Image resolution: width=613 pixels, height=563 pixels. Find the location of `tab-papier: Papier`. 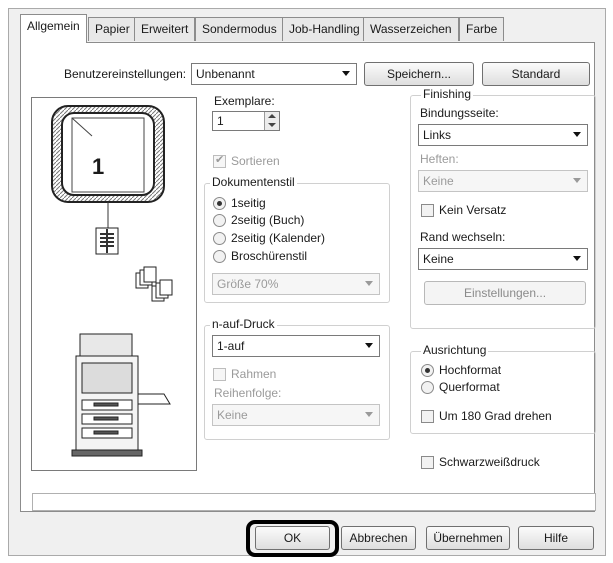

tab-papier: Papier is located at coordinates (112, 29).